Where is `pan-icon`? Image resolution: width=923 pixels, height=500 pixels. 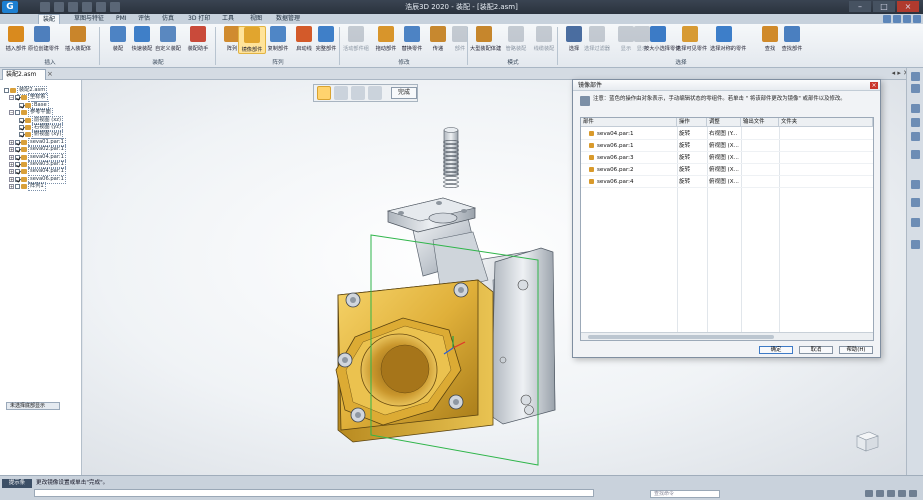
pan-icon is located at coordinates (891, 493).